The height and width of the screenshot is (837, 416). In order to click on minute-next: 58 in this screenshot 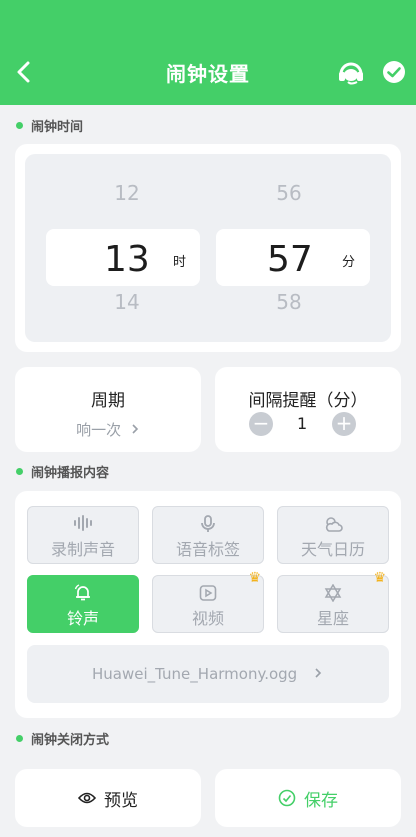, I will do `click(289, 302)`.